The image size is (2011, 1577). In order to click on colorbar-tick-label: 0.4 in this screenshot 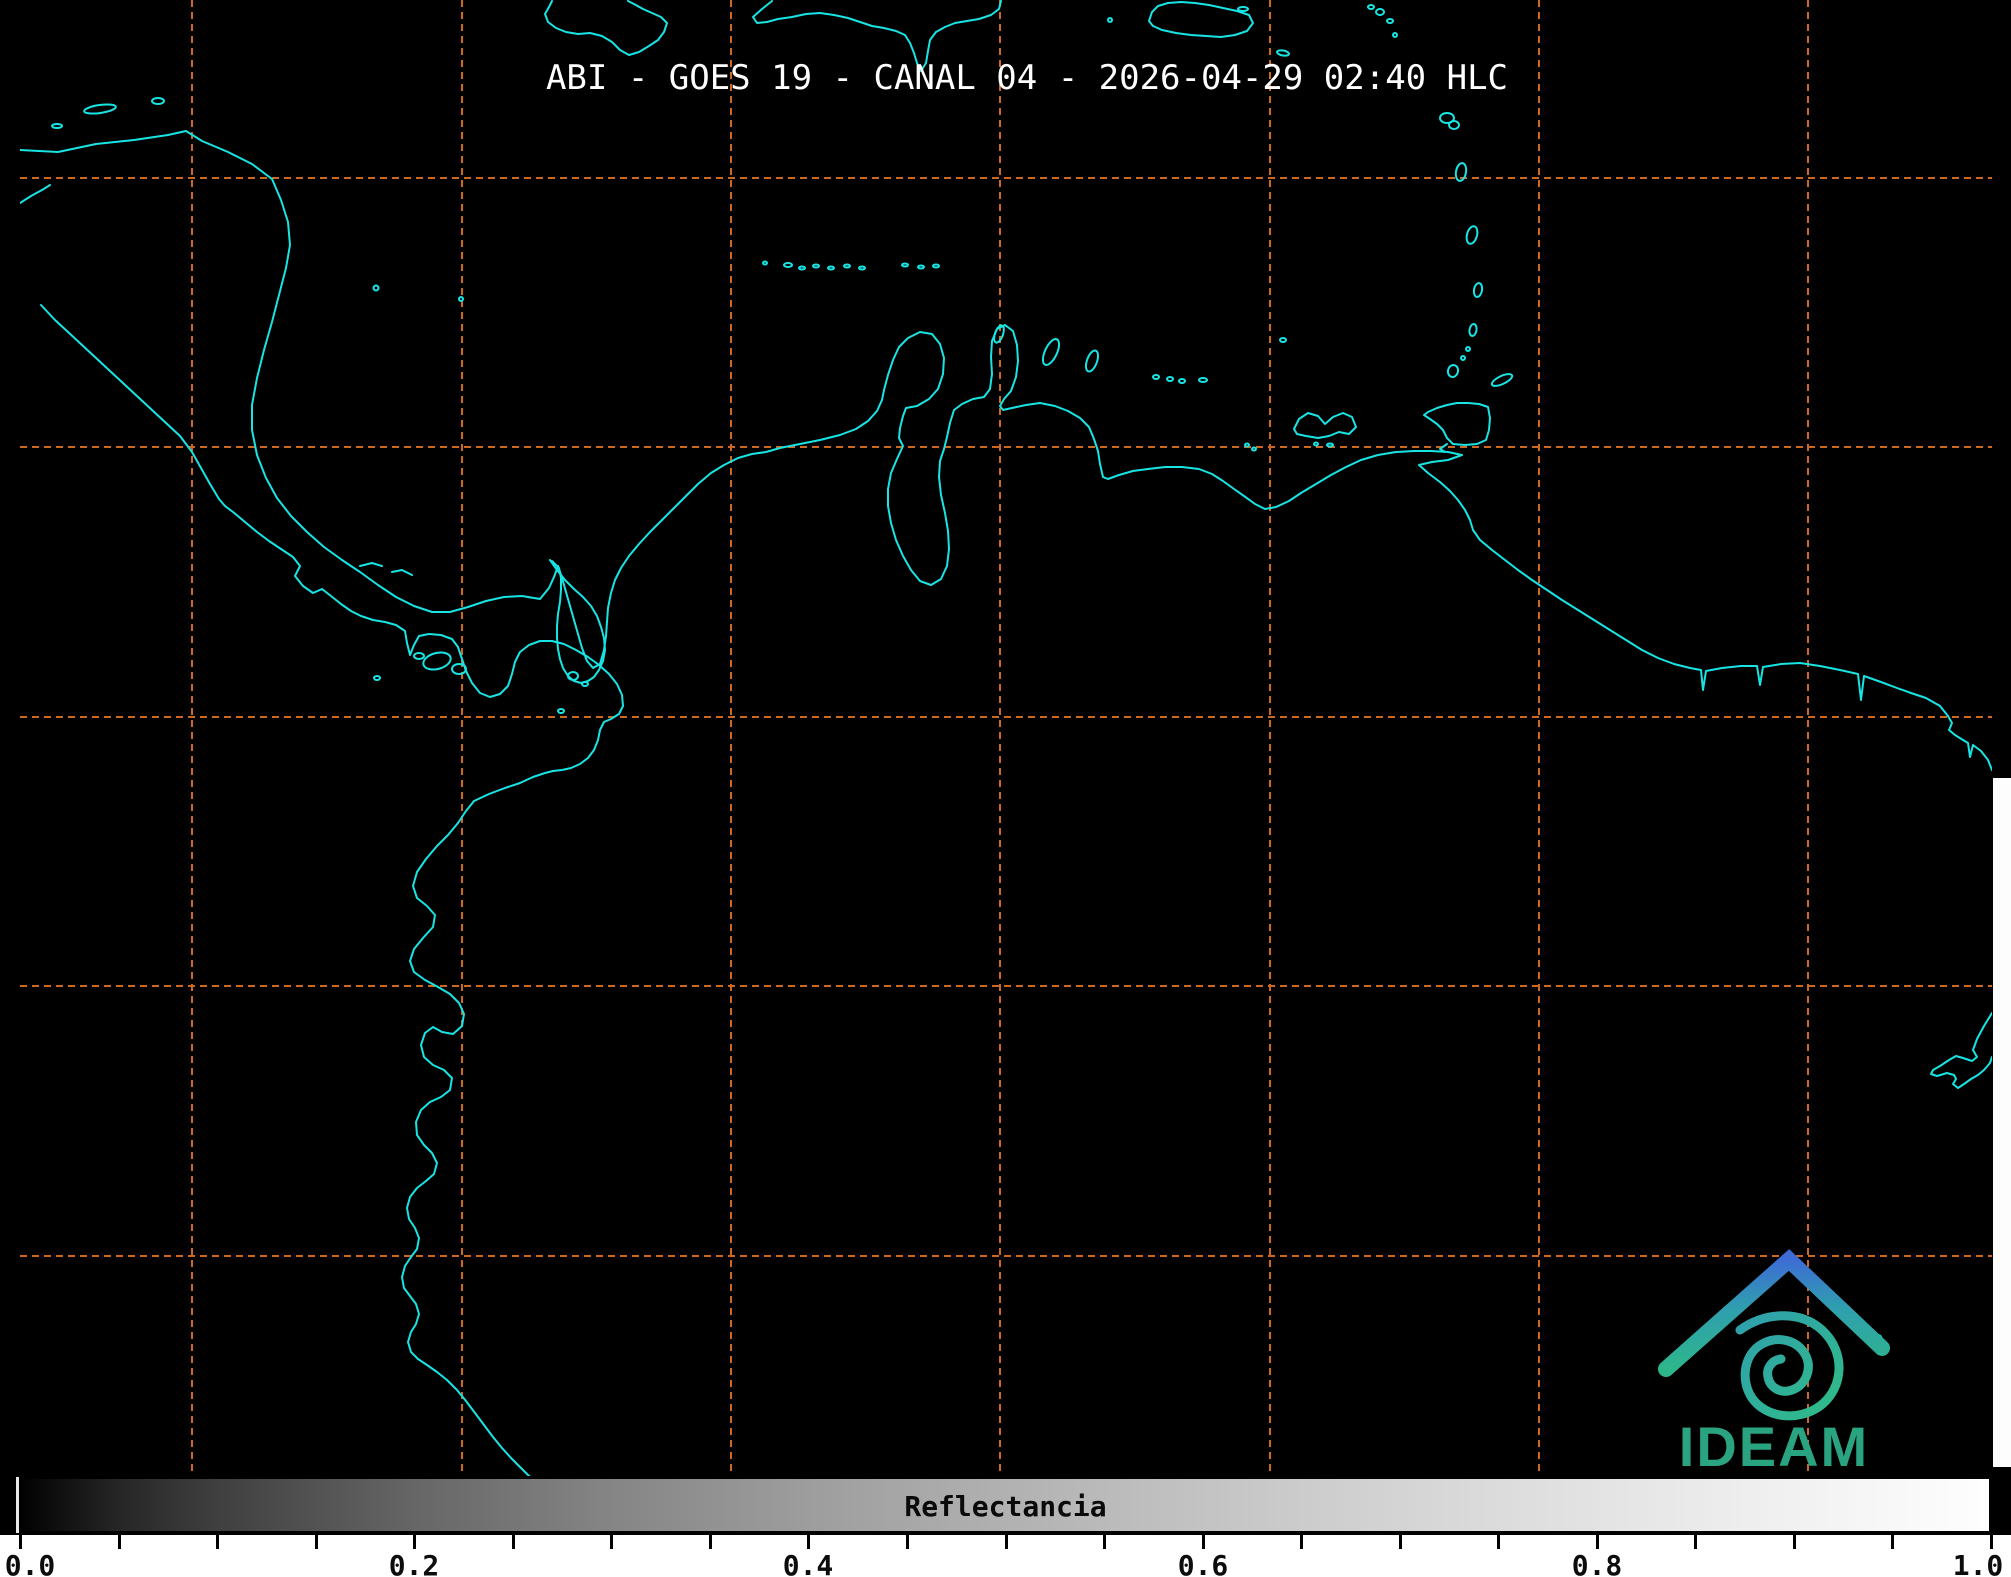, I will do `click(808, 1563)`.